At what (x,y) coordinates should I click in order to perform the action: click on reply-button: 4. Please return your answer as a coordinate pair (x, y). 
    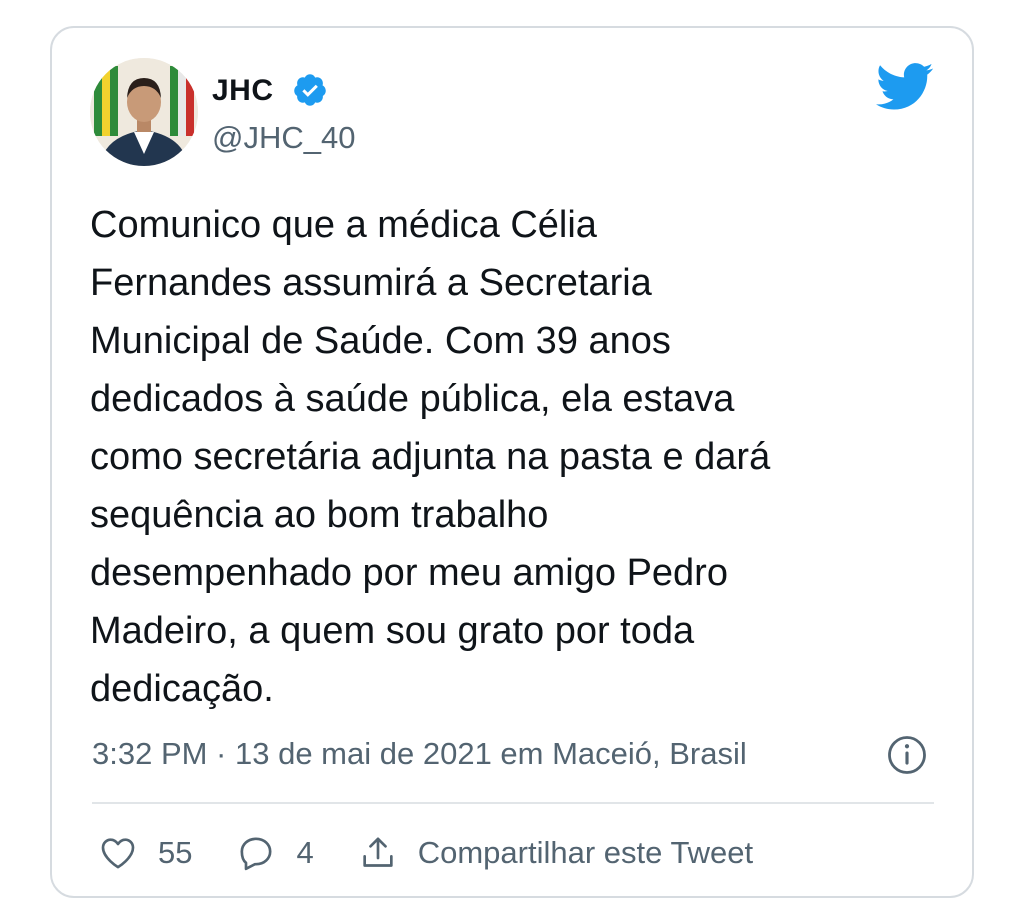
    Looking at the image, I should click on (275, 853).